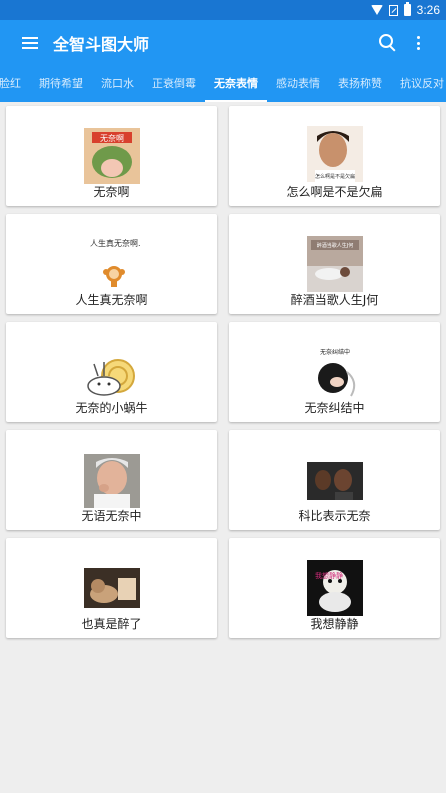  What do you see at coordinates (334, 300) in the screenshot?
I see `meme-label: 醉酒当歌人生J何` at bounding box center [334, 300].